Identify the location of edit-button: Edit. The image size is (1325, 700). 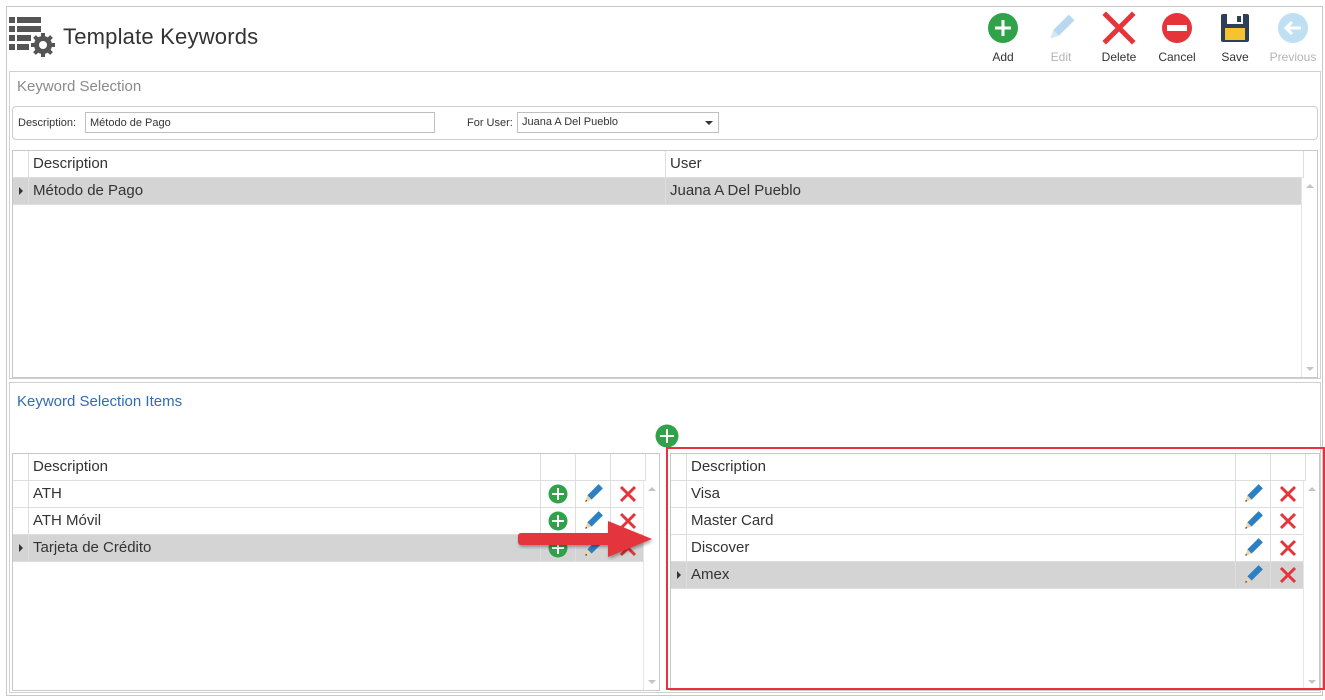
(1061, 38).